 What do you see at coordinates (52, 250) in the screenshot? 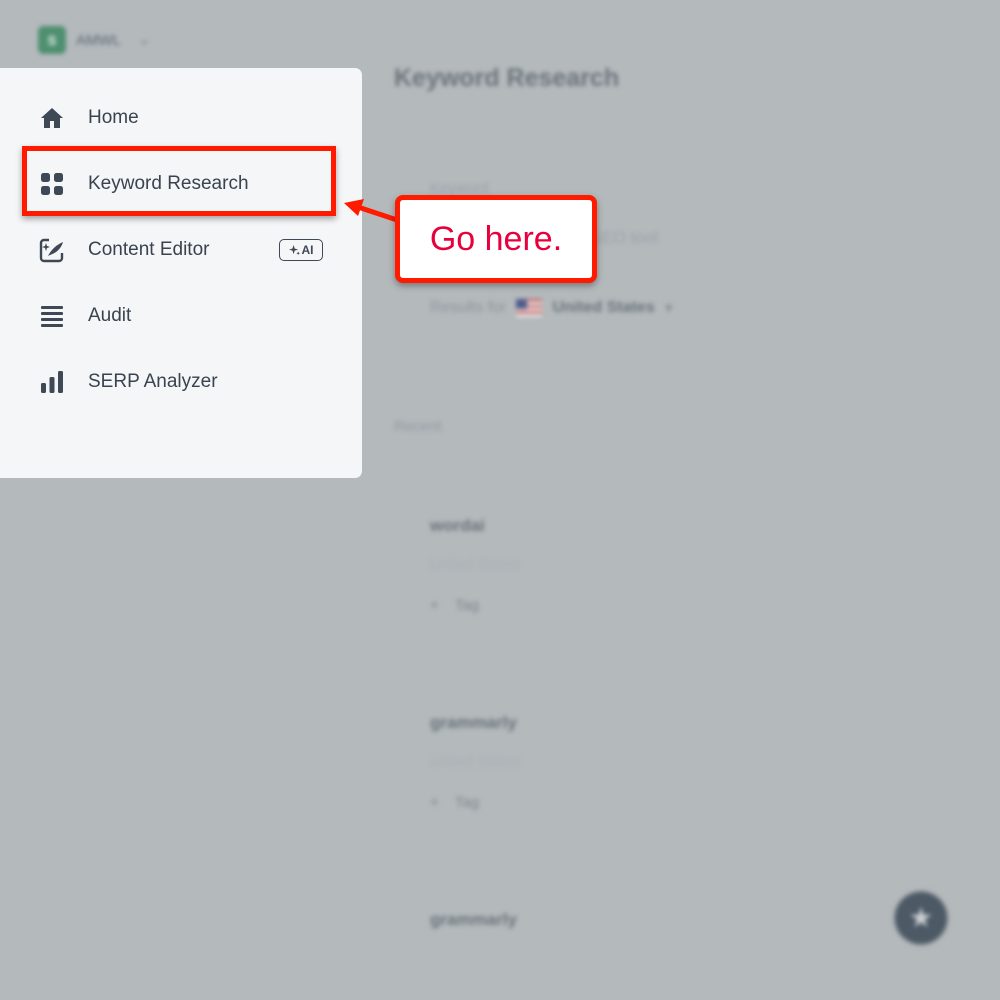
I see `edit-sparkle-icon` at bounding box center [52, 250].